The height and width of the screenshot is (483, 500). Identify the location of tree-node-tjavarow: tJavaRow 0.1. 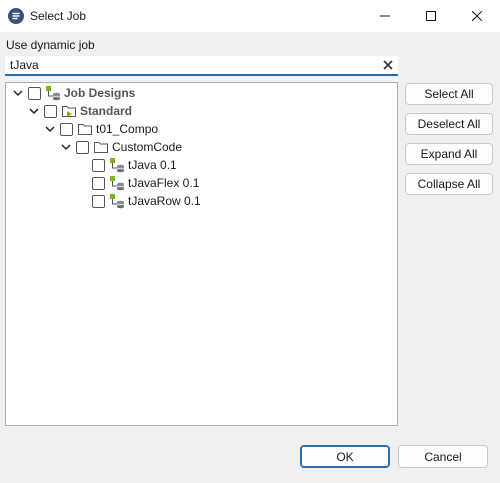
(146, 201).